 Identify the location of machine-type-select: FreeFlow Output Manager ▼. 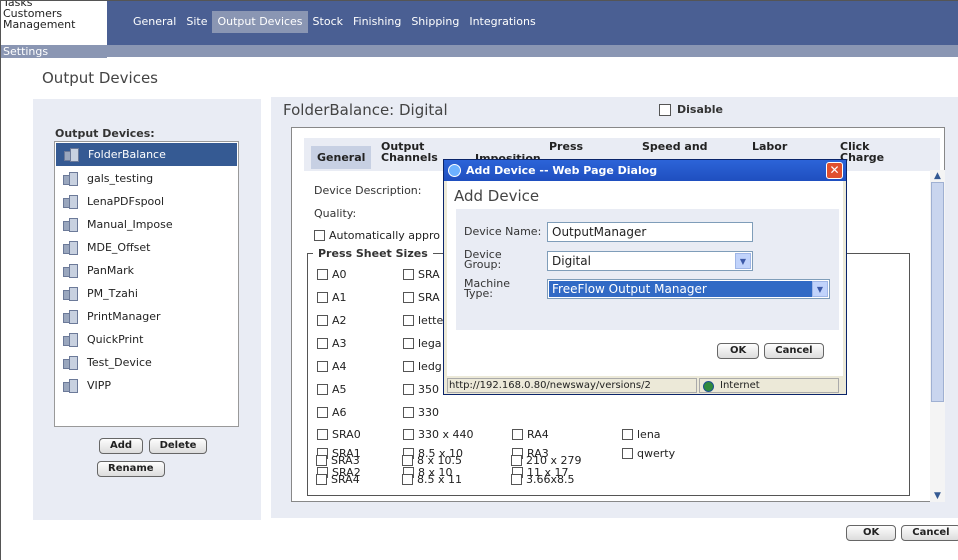
(688, 289).